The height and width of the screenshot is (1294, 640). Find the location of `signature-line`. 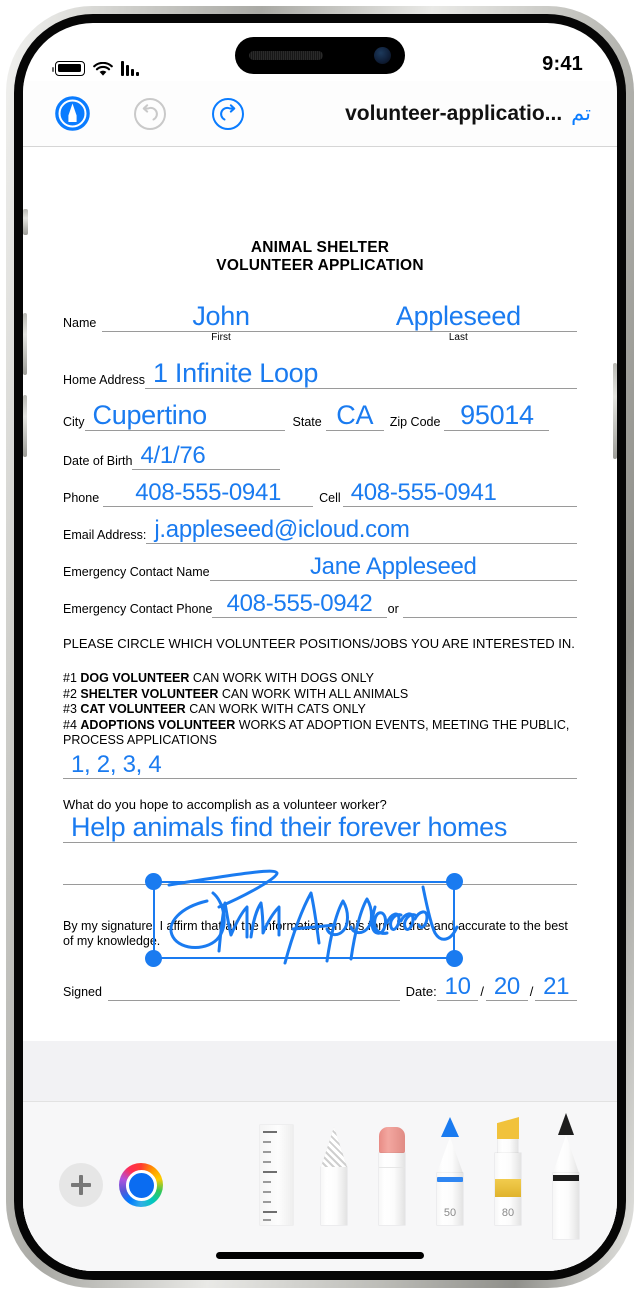

signature-line is located at coordinates (253, 988).